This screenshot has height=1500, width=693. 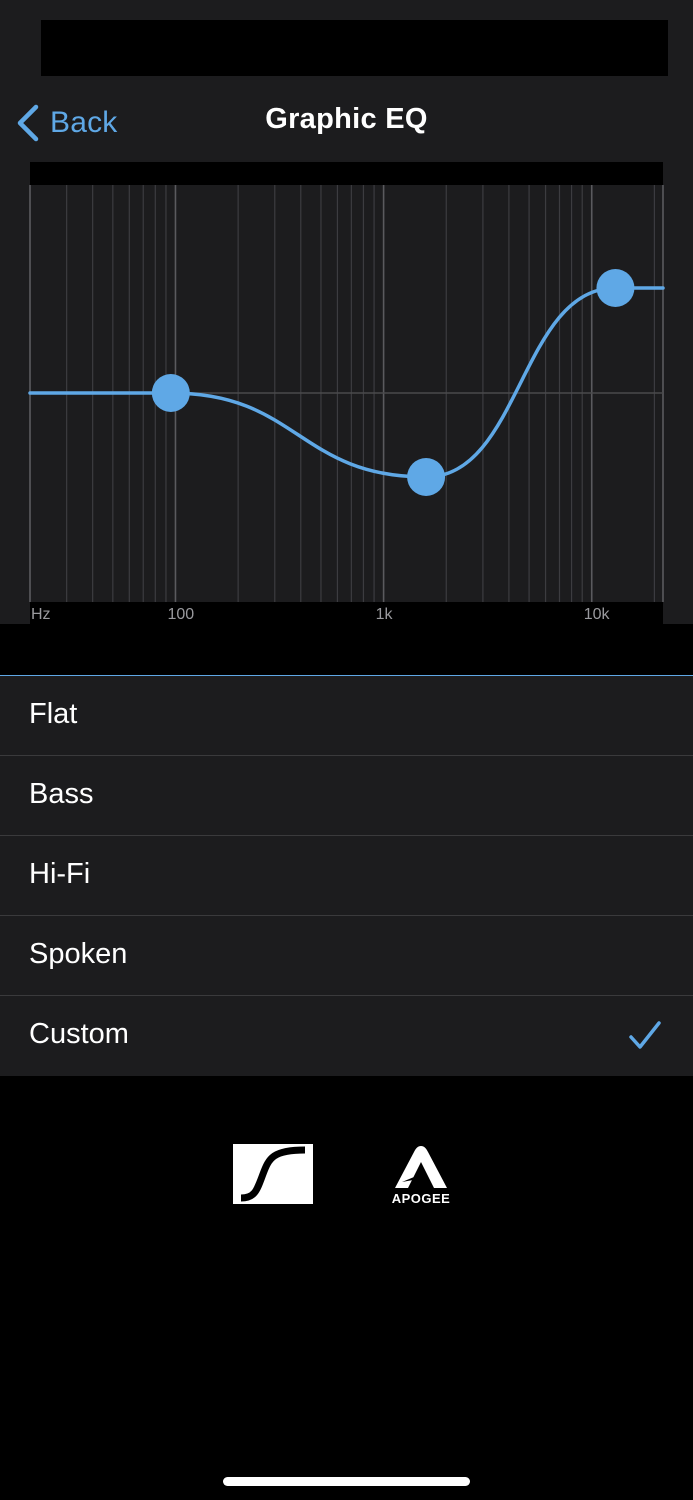 What do you see at coordinates (53, 714) in the screenshot?
I see `preset-label: Flat` at bounding box center [53, 714].